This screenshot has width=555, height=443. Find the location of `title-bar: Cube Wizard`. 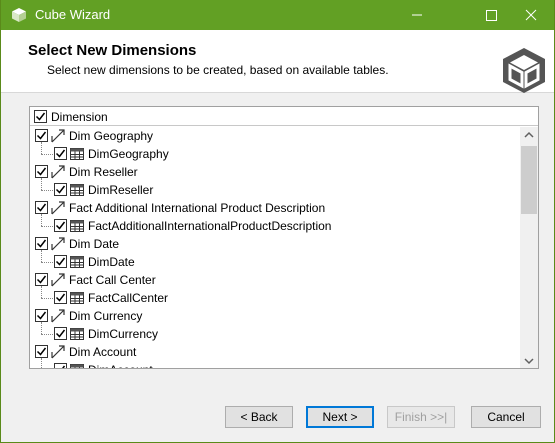

title-bar: Cube Wizard is located at coordinates (277, 15).